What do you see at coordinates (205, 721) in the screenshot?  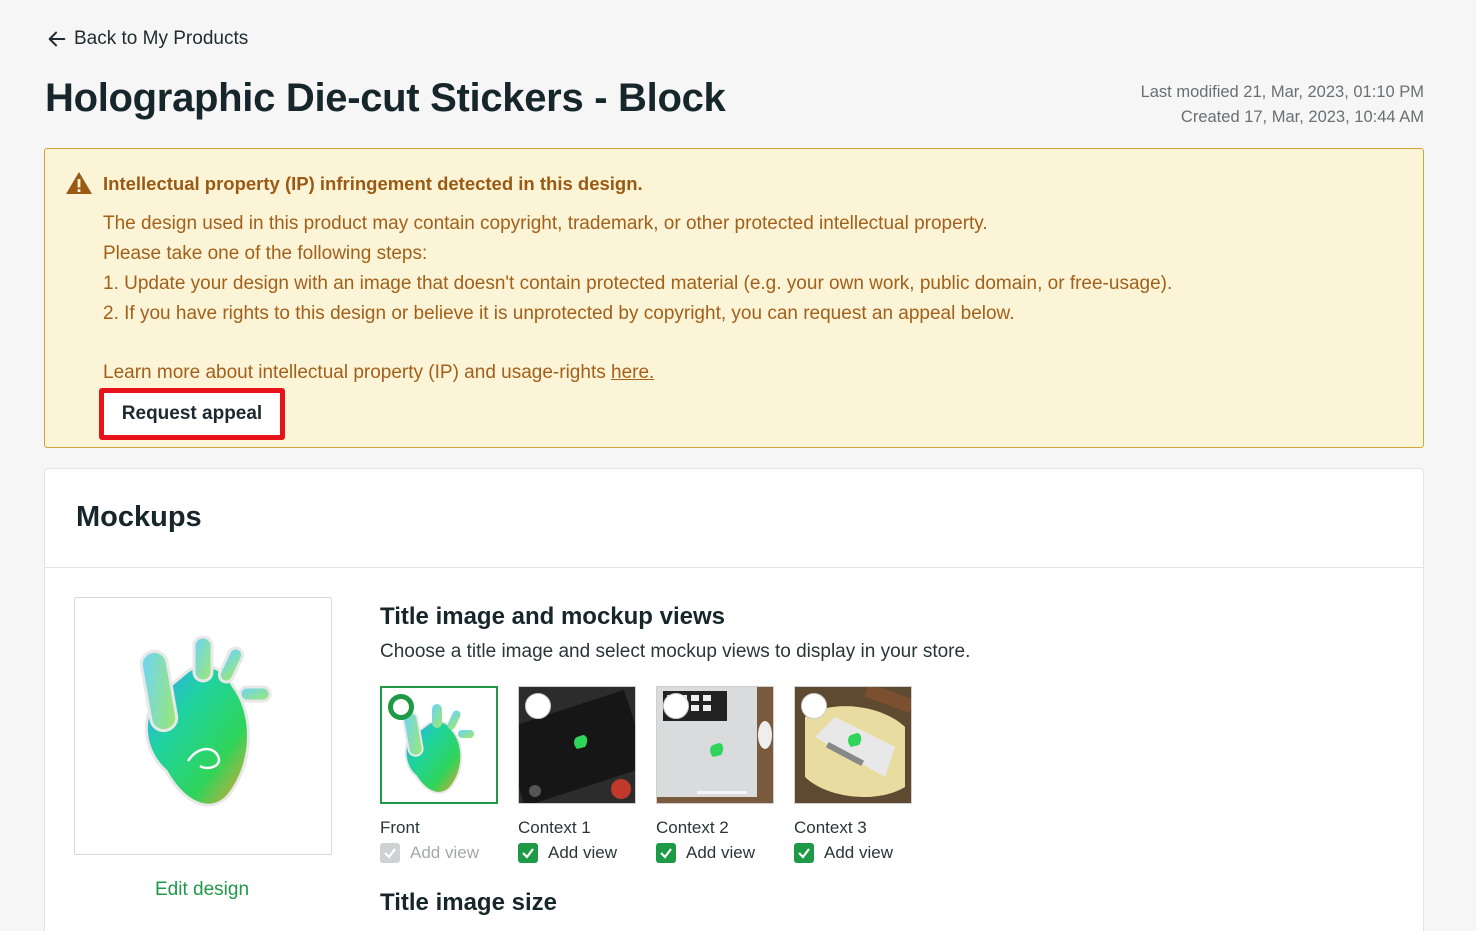 I see `sticker-design-image` at bounding box center [205, 721].